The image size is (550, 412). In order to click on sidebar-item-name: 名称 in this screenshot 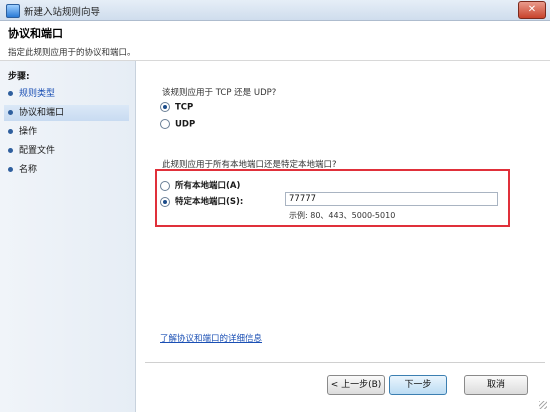, I will do `click(66, 170)`.